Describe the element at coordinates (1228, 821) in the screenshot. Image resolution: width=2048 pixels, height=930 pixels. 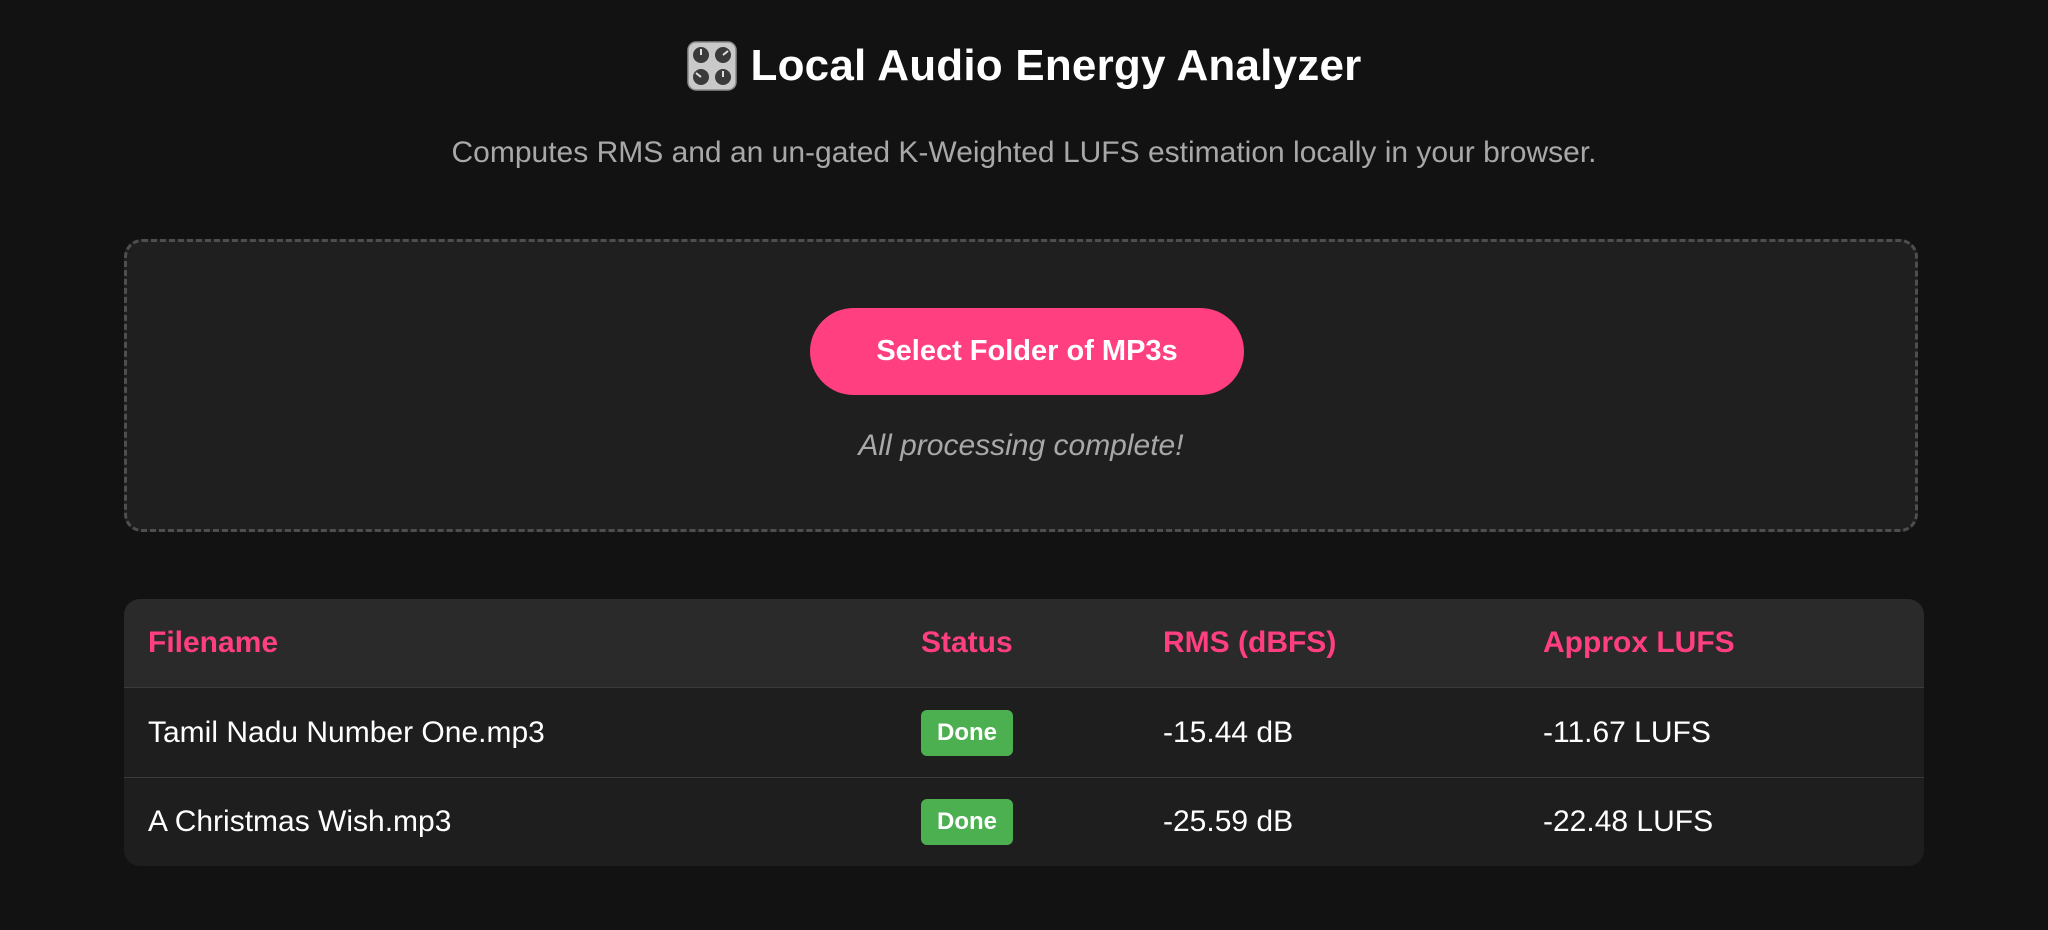
I see `rms-cell: -25.59 dB` at that location.